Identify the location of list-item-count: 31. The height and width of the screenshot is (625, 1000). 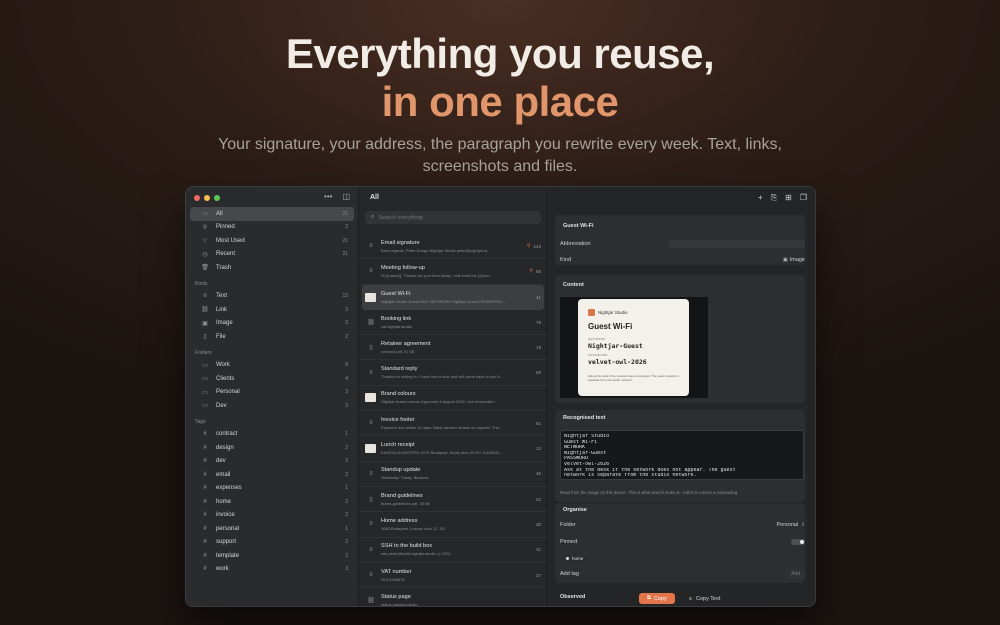
(538, 550).